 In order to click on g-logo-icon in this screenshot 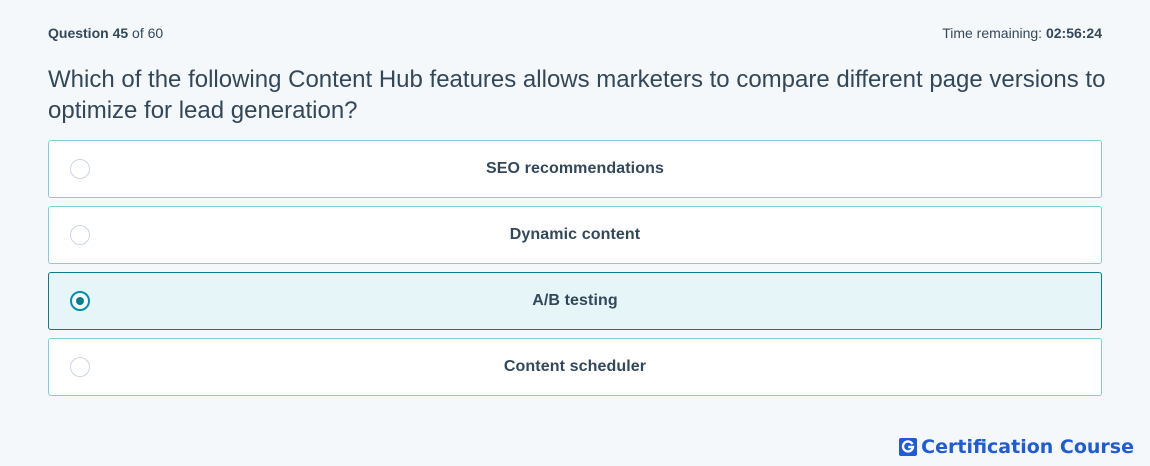, I will do `click(908, 447)`.